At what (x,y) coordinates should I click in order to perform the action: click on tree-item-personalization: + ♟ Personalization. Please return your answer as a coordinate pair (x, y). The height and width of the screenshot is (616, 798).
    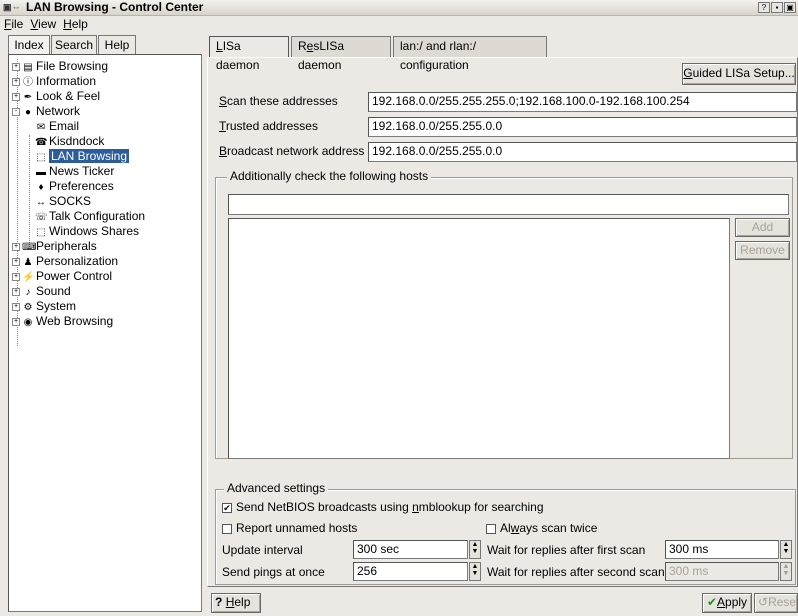
    Looking at the image, I should click on (65, 261).